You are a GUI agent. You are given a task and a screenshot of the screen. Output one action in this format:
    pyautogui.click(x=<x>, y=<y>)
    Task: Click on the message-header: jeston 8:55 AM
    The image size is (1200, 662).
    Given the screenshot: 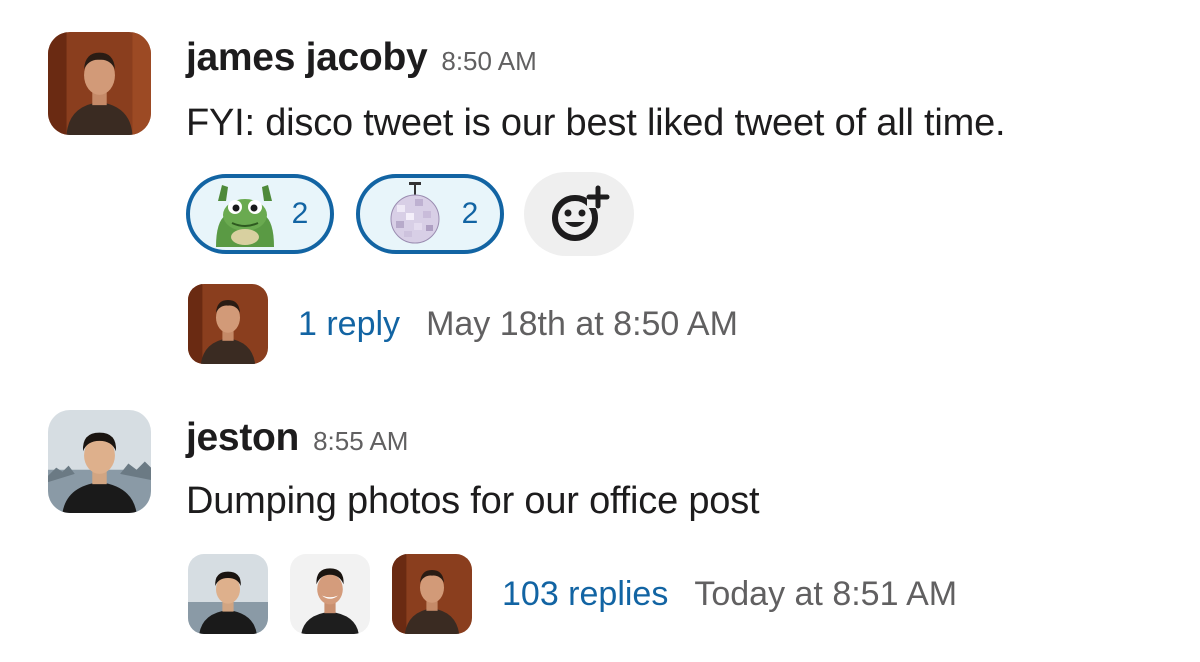 What is the action you would take?
    pyautogui.click(x=297, y=438)
    